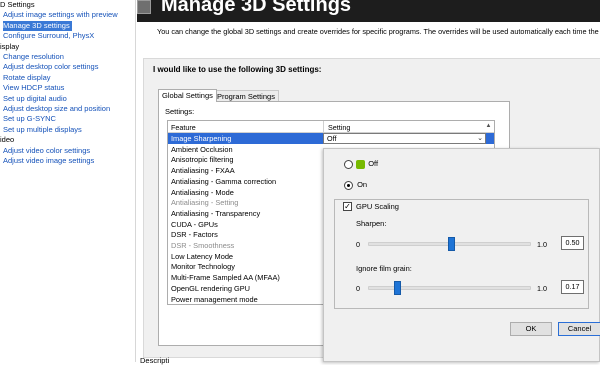 The image size is (600, 365). I want to click on radio-on-label: On, so click(362, 184).